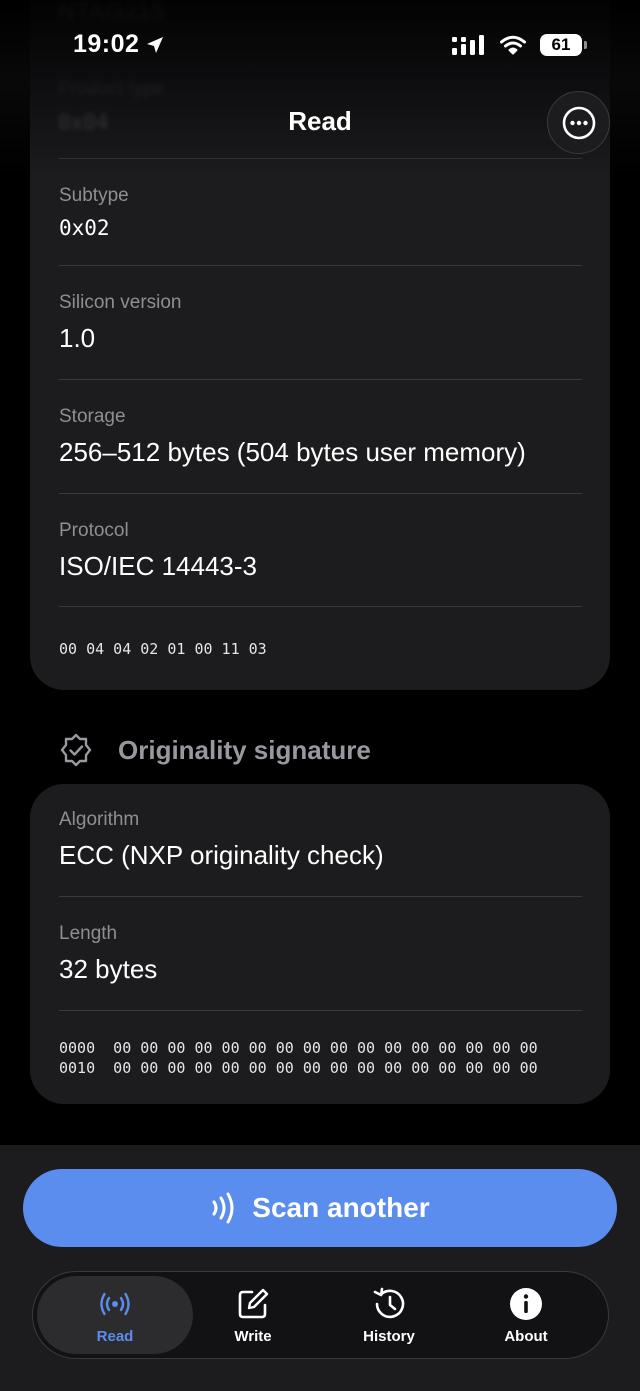  I want to click on info-icon, so click(526, 1303).